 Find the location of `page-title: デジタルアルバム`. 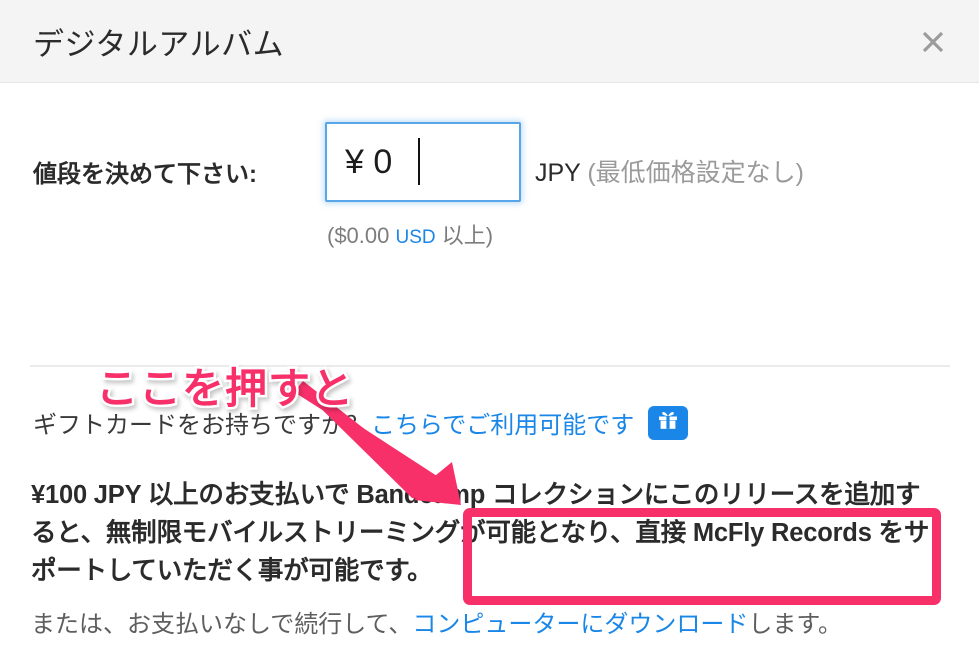

page-title: デジタルアルバム is located at coordinates (159, 44).